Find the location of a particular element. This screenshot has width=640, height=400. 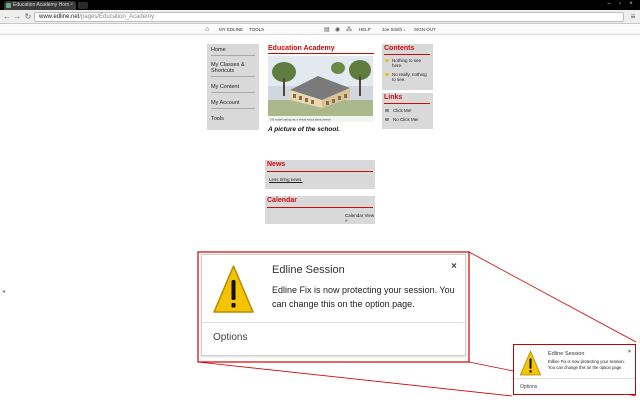

nav-my-edline: MY EDLINE is located at coordinates (231, 30).